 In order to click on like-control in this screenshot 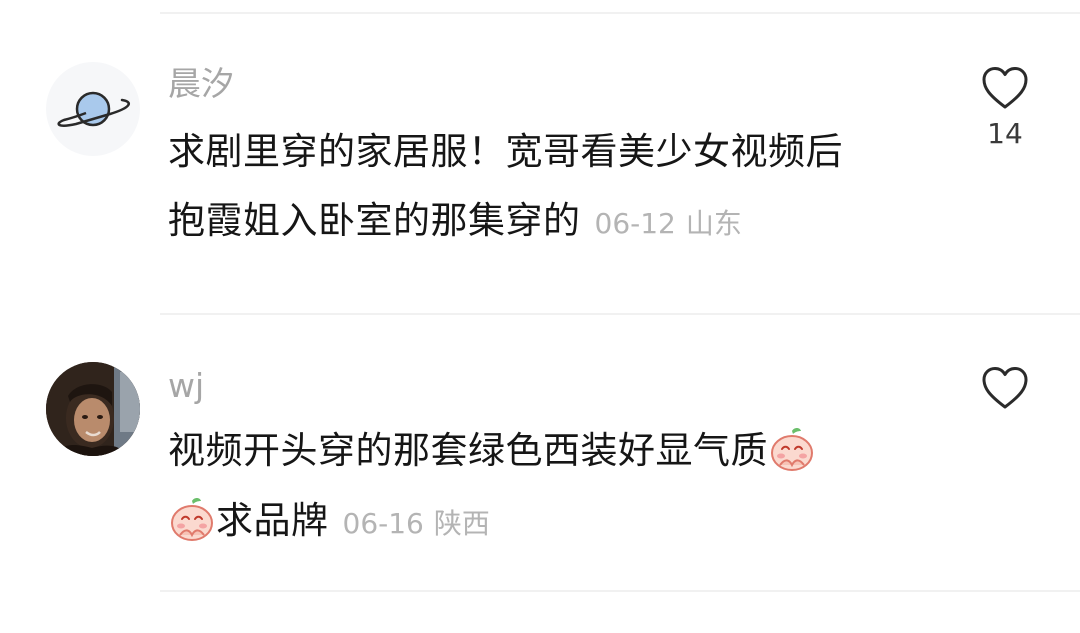, I will do `click(1005, 392)`.